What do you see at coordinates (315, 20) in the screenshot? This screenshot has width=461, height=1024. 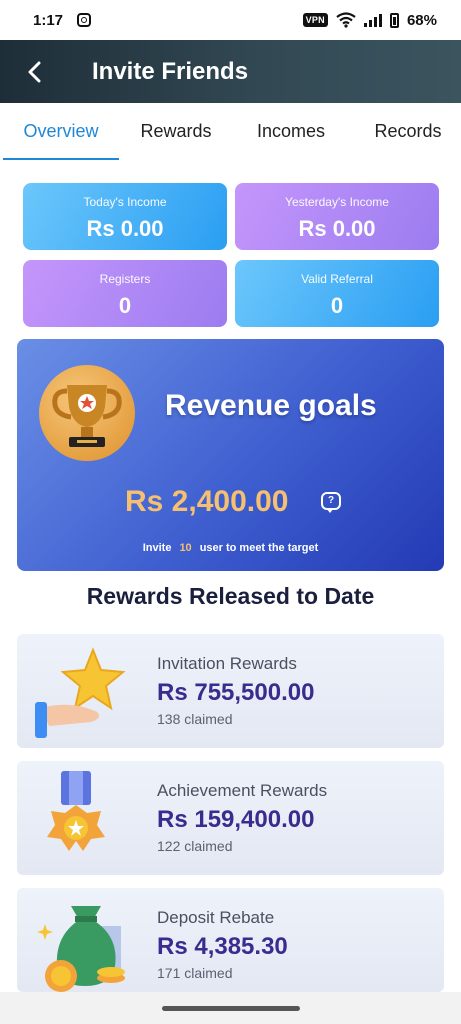 I see `vpn-icon: VPN` at bounding box center [315, 20].